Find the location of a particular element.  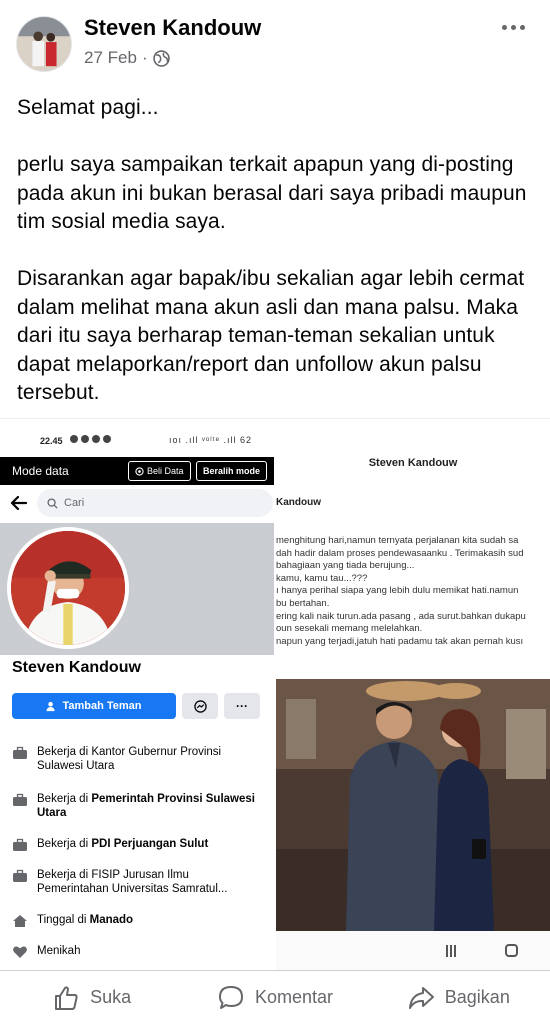

caption-line: bu bertahan. is located at coordinates (303, 603).